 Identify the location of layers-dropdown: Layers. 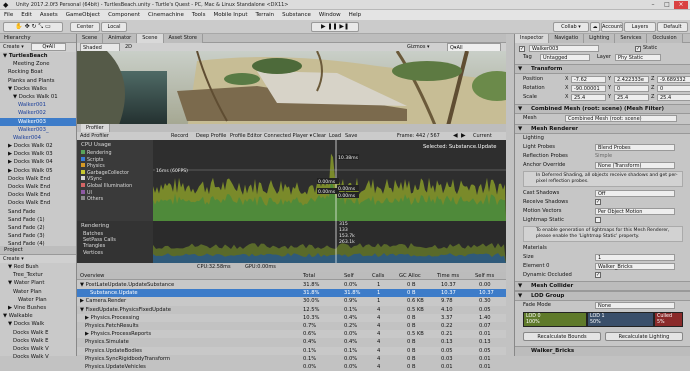
(640, 27).